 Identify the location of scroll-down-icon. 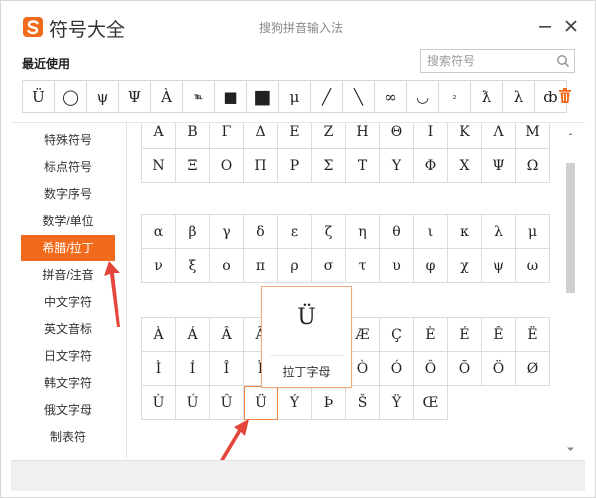
(570, 446).